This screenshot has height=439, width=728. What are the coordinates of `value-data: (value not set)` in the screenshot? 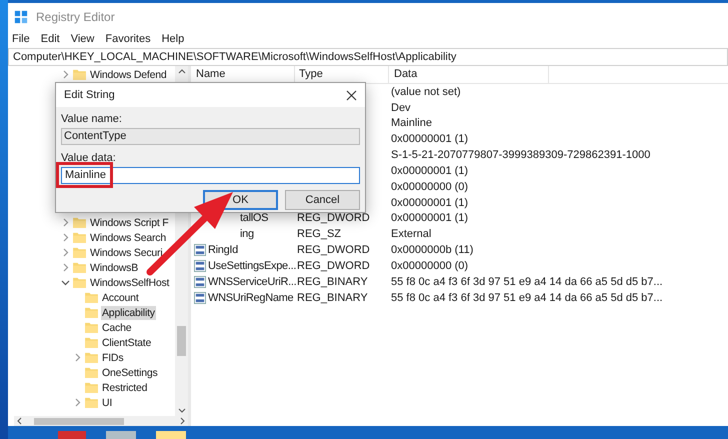 It's located at (425, 92).